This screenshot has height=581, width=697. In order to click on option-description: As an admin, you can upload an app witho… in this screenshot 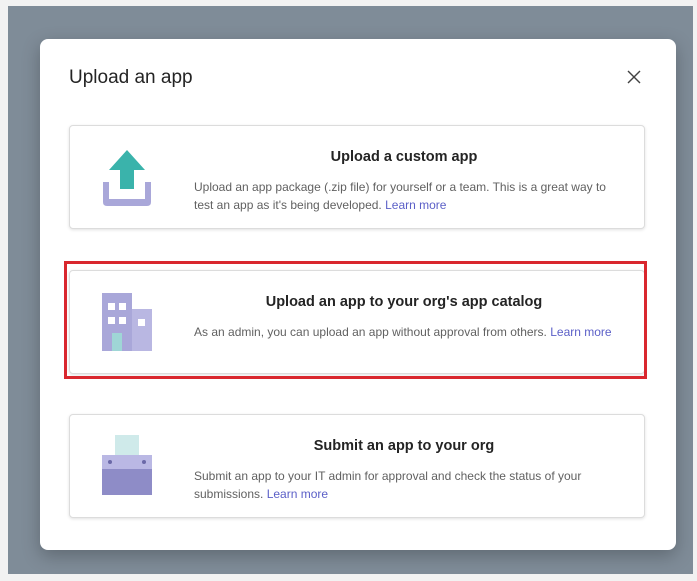, I will do `click(409, 332)`.